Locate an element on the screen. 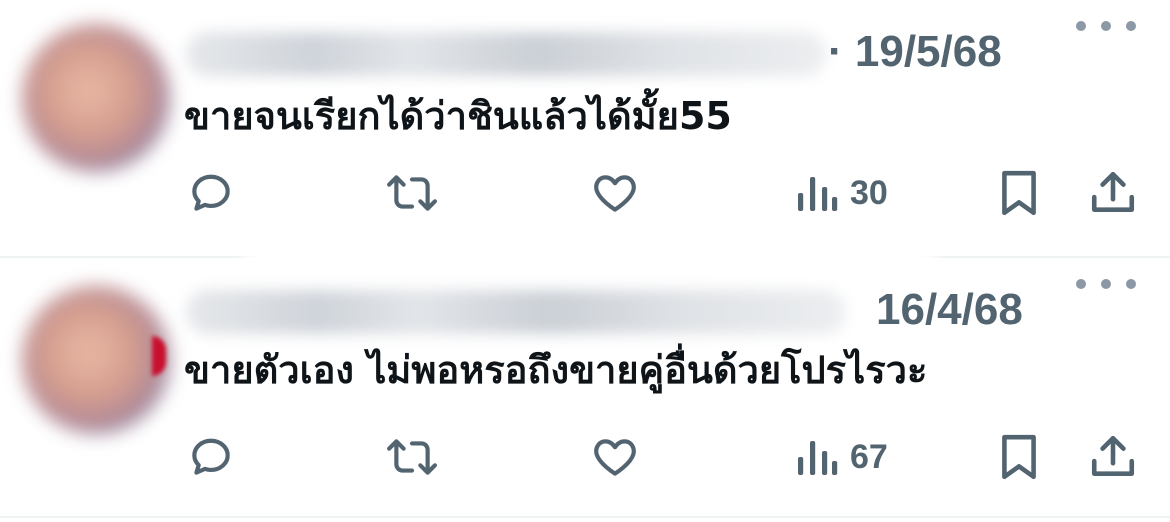 The width and height of the screenshot is (1170, 522). divider is located at coordinates (585, 517).